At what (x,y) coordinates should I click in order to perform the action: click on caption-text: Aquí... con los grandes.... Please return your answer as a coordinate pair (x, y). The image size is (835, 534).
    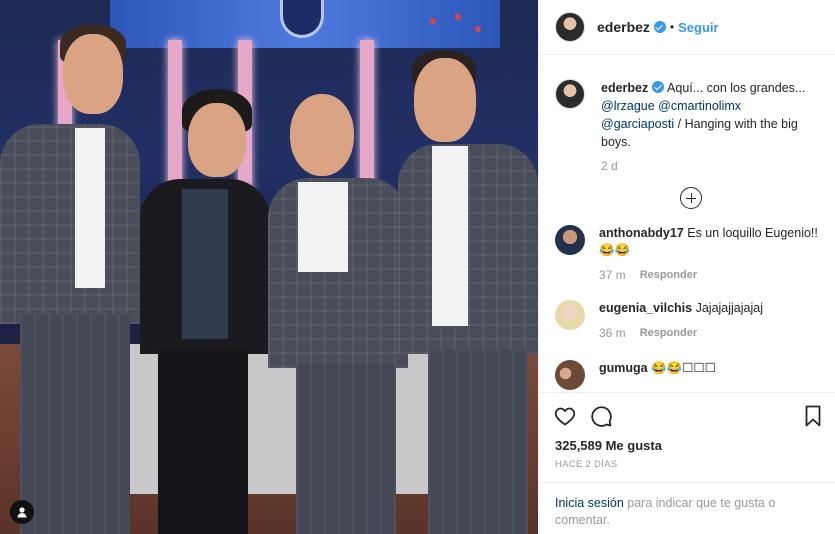
    Looking at the image, I should click on (736, 88).